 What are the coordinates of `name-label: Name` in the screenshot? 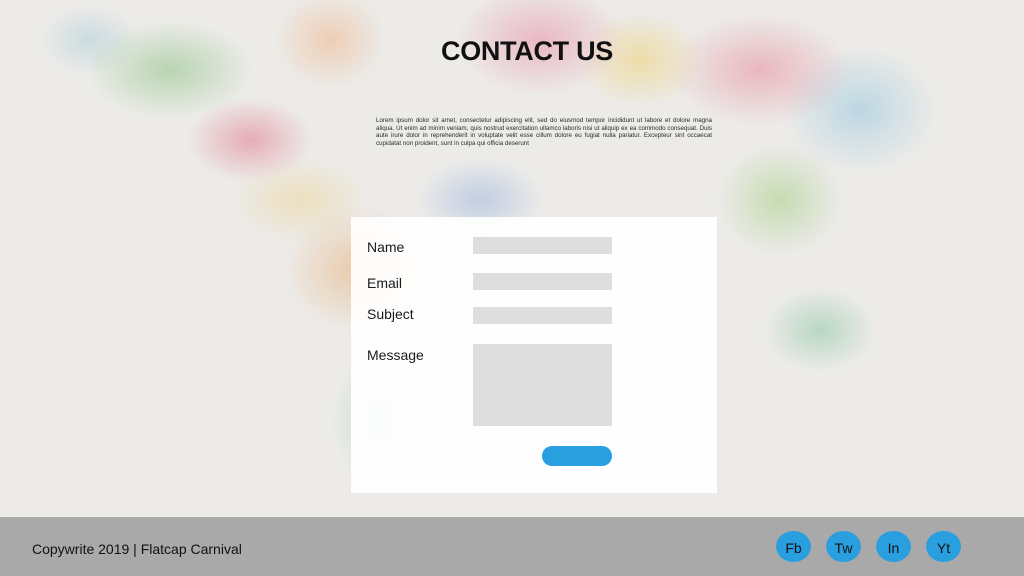 It's located at (386, 247).